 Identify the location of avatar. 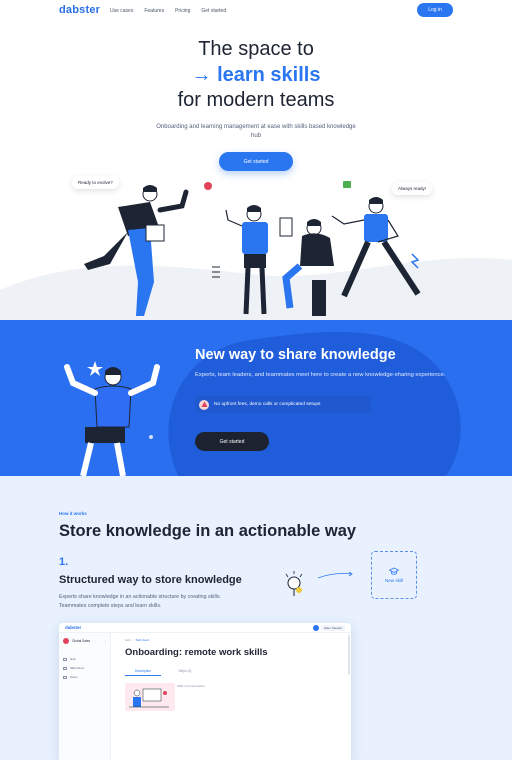
(316, 628).